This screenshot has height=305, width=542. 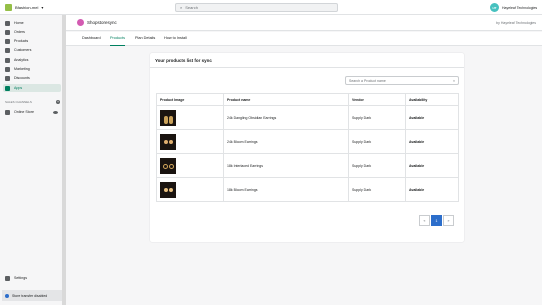 What do you see at coordinates (520, 7) in the screenshot?
I see `user-name: Hayeleaf Technologies` at bounding box center [520, 7].